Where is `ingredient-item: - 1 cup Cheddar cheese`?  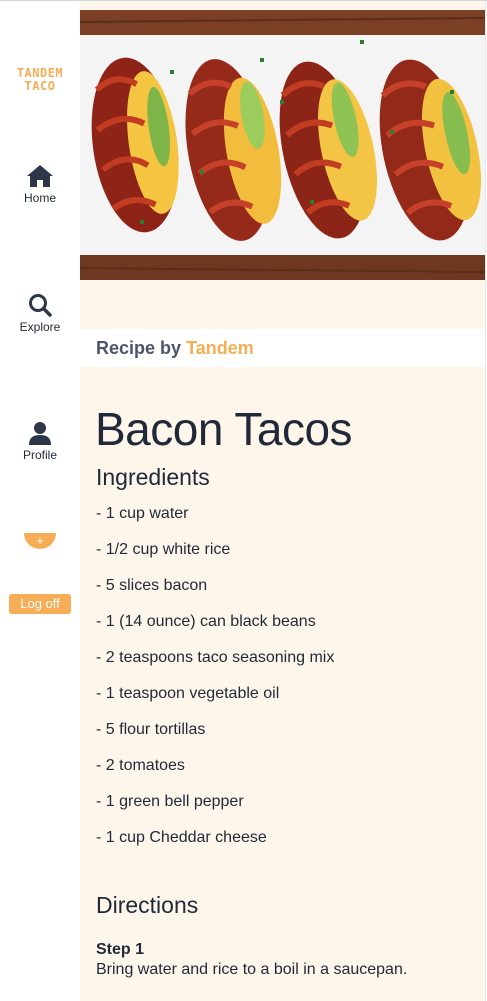
ingredient-item: - 1 cup Cheddar cheese is located at coordinates (181, 837).